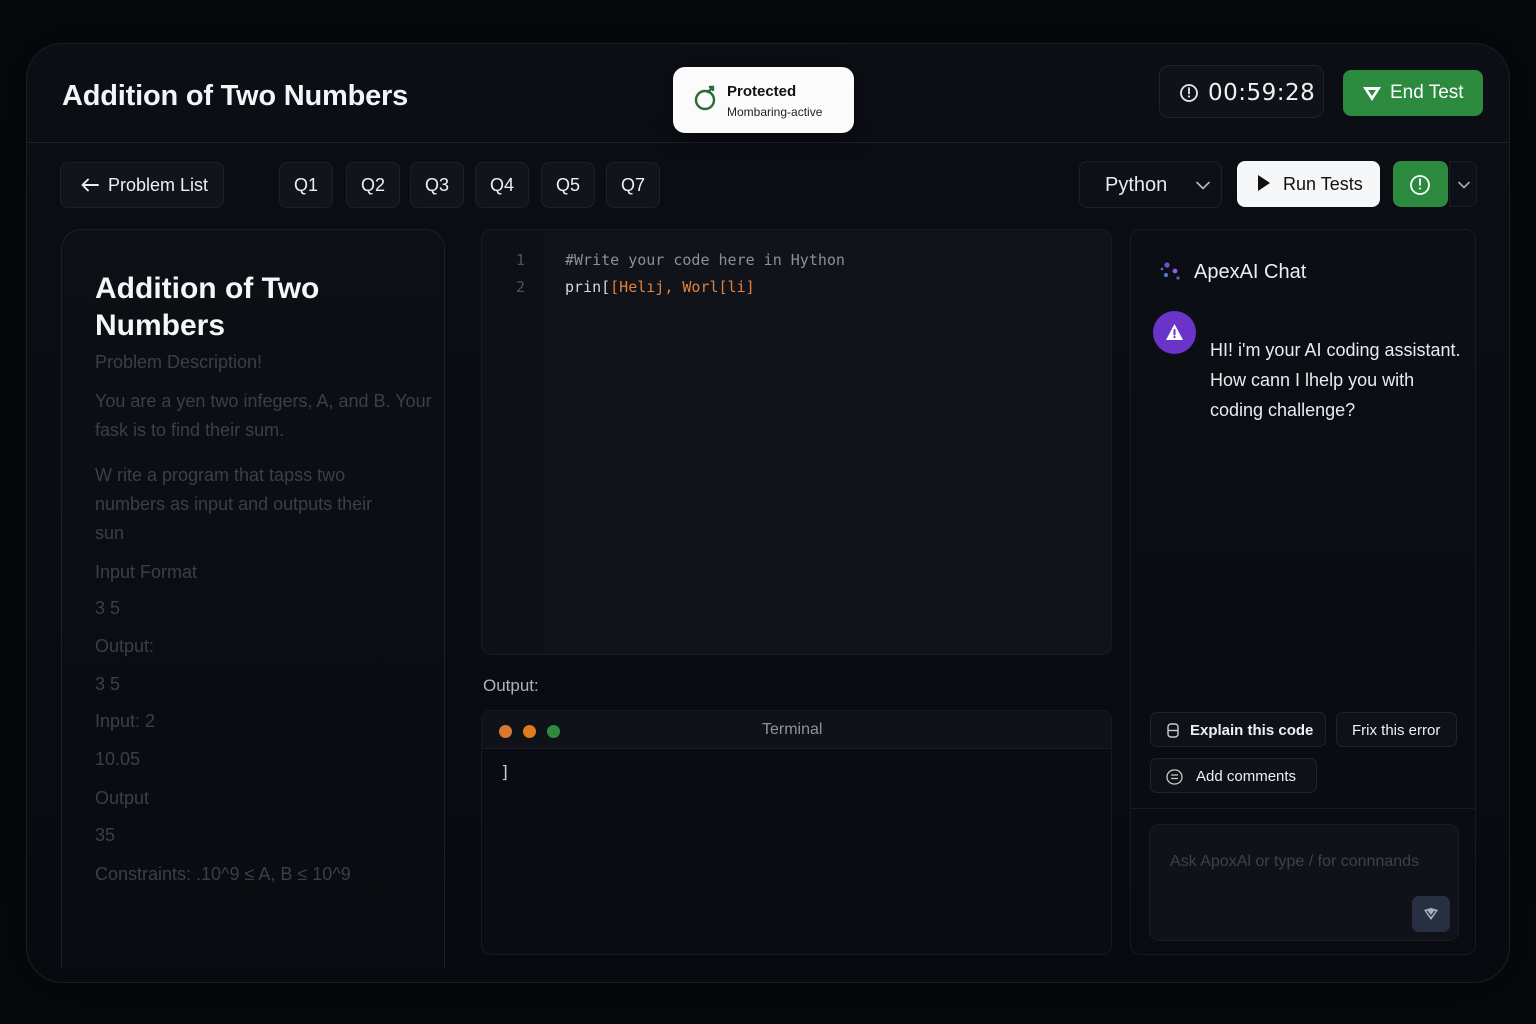 The image size is (1536, 1024). Describe the element at coordinates (118, 759) in the screenshot. I see `sample-input-value: 10.05` at that location.